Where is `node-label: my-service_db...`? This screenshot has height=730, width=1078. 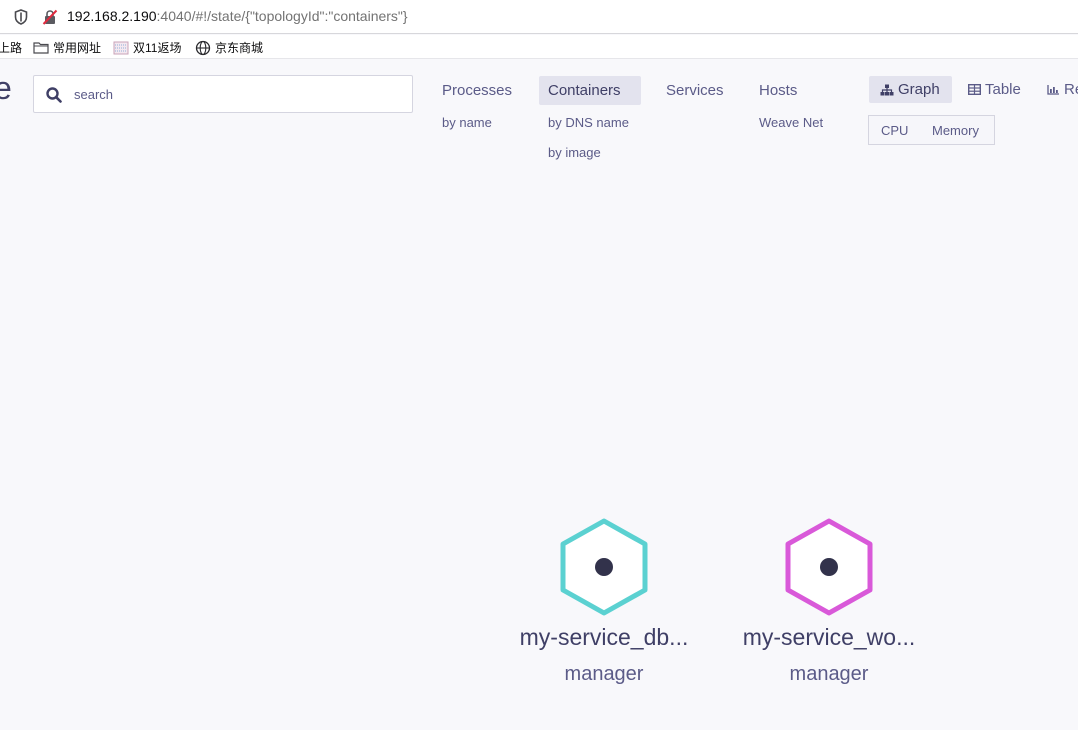
node-label: my-service_db... is located at coordinates (604, 637).